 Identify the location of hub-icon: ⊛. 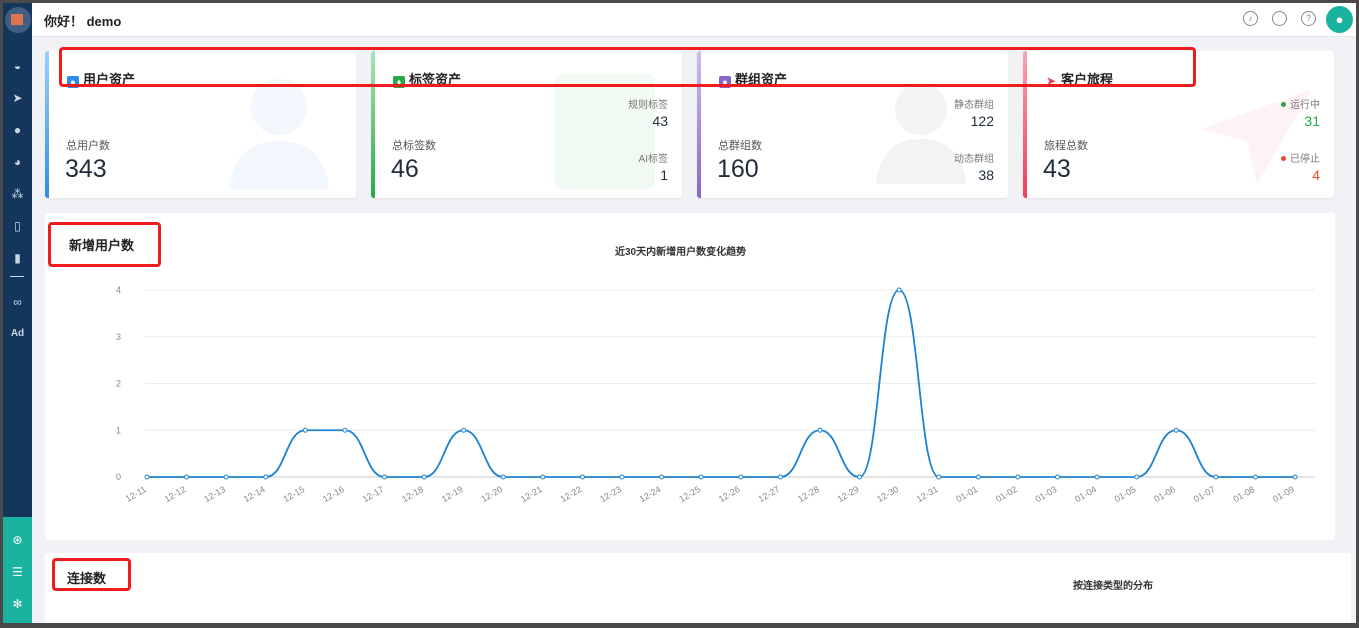
(17, 540).